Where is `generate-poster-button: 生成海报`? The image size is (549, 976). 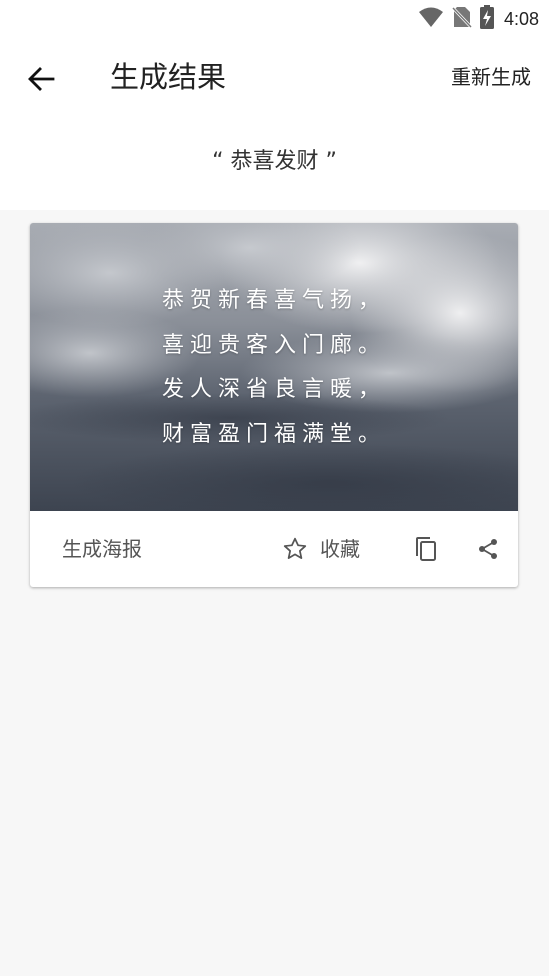
generate-poster-button: 生成海报 is located at coordinates (102, 549).